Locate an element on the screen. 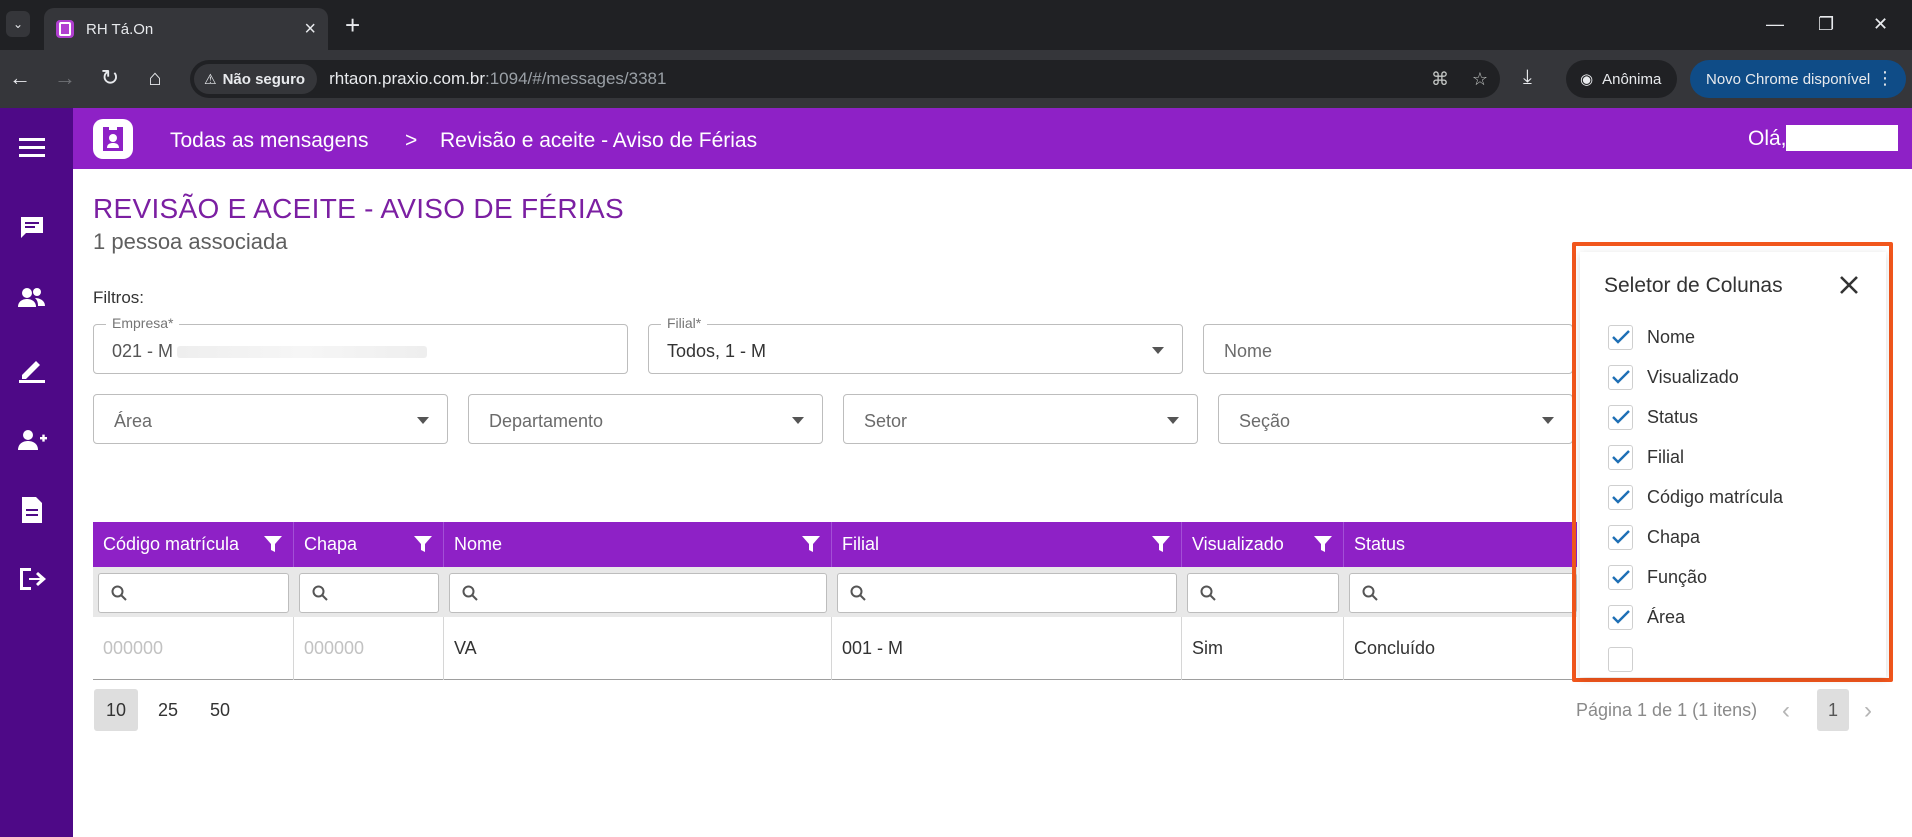 Image resolution: width=1912 pixels, height=837 pixels. departamento-select: Departamento is located at coordinates (645, 419).